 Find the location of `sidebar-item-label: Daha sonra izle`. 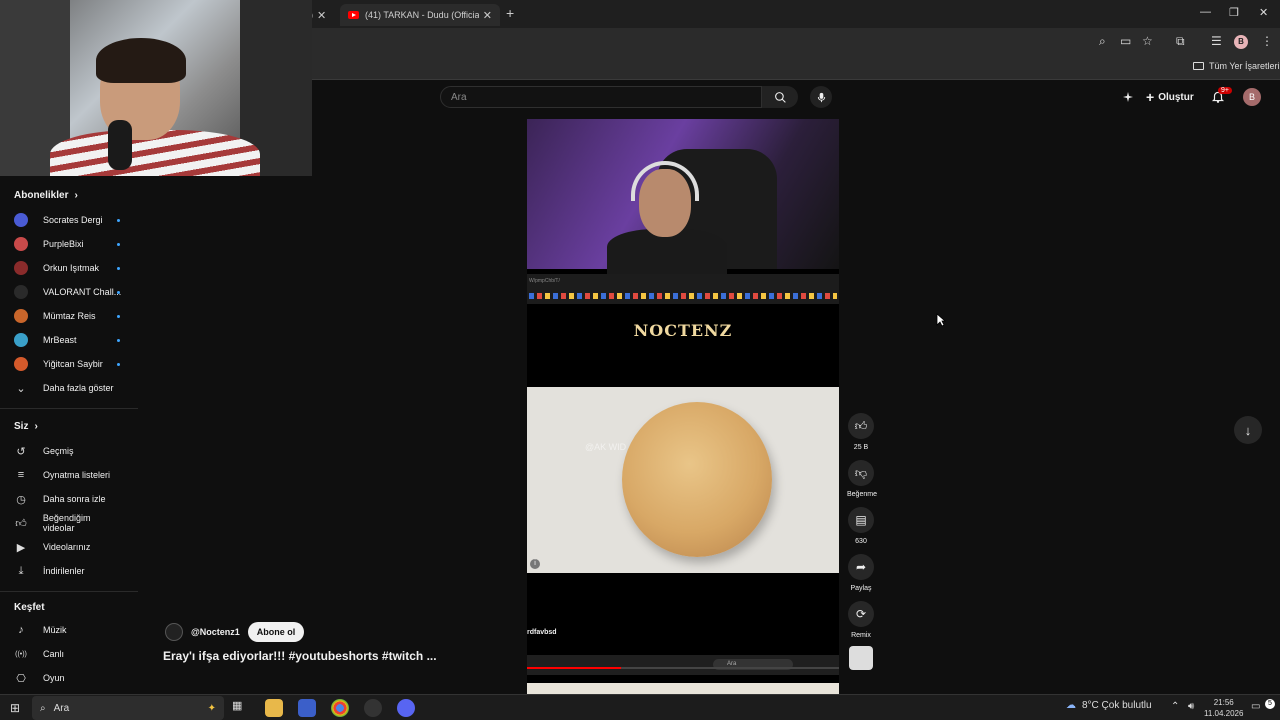

sidebar-item-label: Daha sonra izle is located at coordinates (74, 499).